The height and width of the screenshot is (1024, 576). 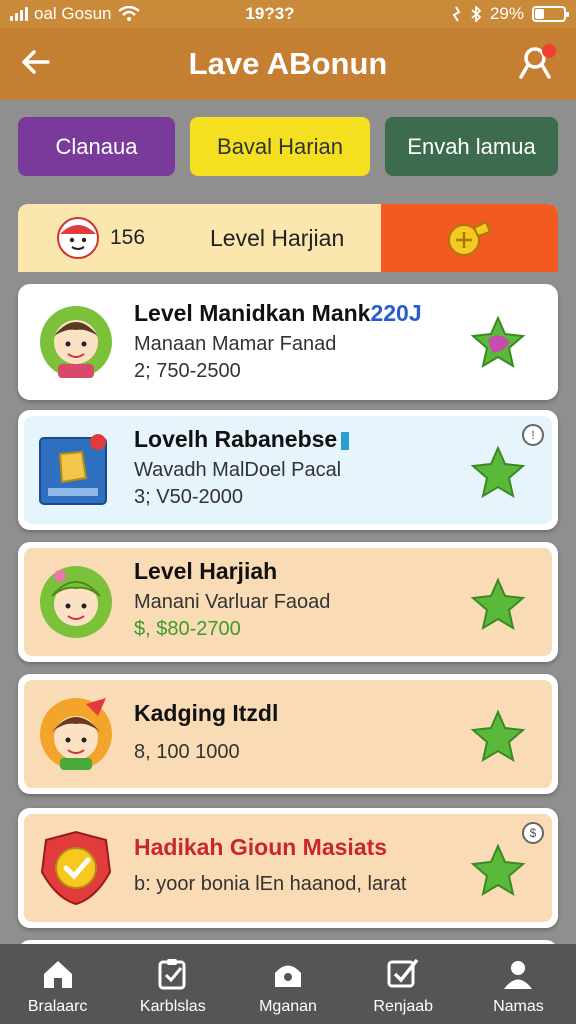 I want to click on nav-item-bralaarc: Bralaarc, so click(x=57, y=984).